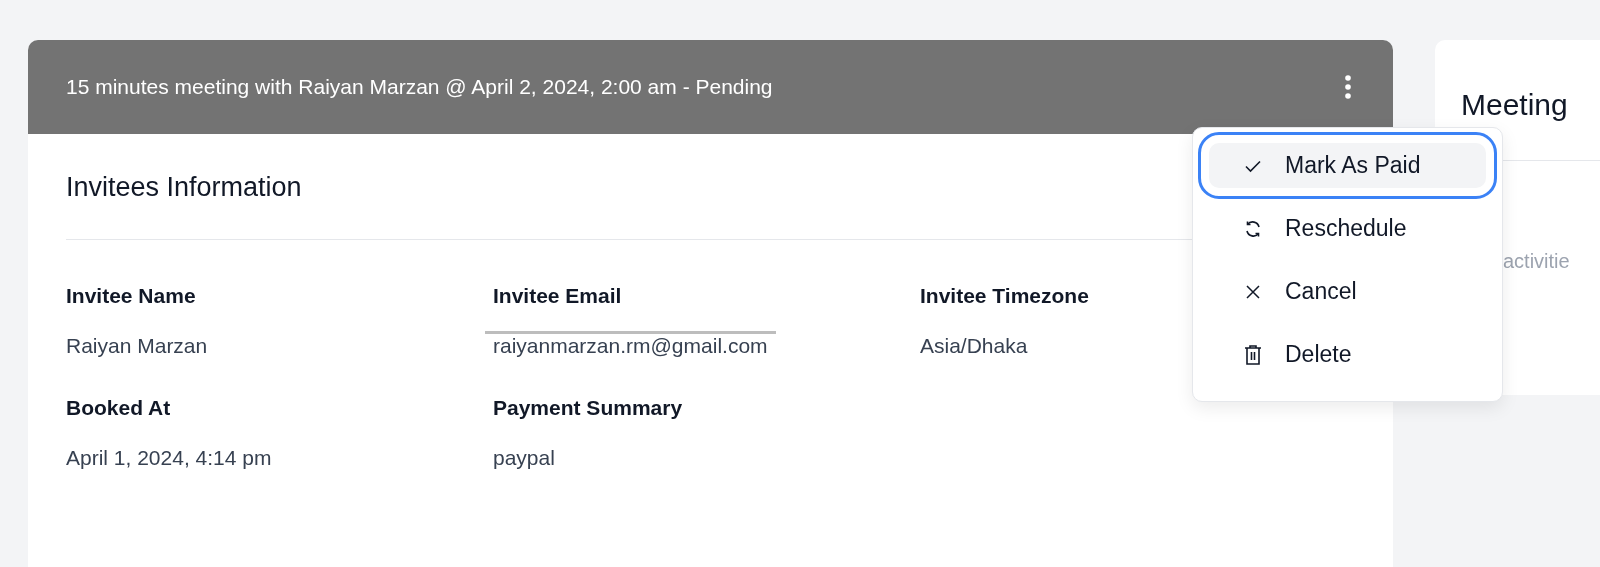 The width and height of the screenshot is (1600, 567). Describe the element at coordinates (1253, 228) in the screenshot. I see `refresh-icon` at that location.